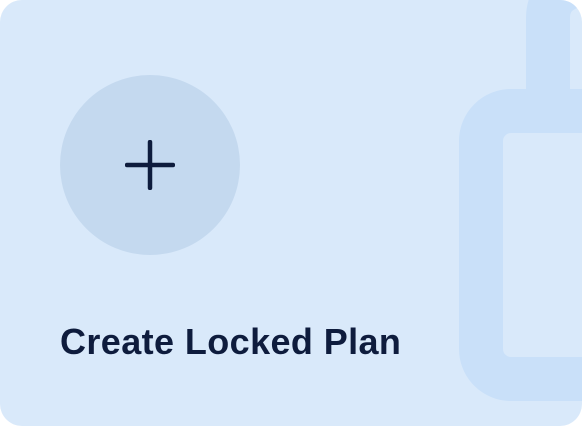 The width and height of the screenshot is (582, 426). Describe the element at coordinates (231, 341) in the screenshot. I see `card-title: Create Locked Plan` at that location.